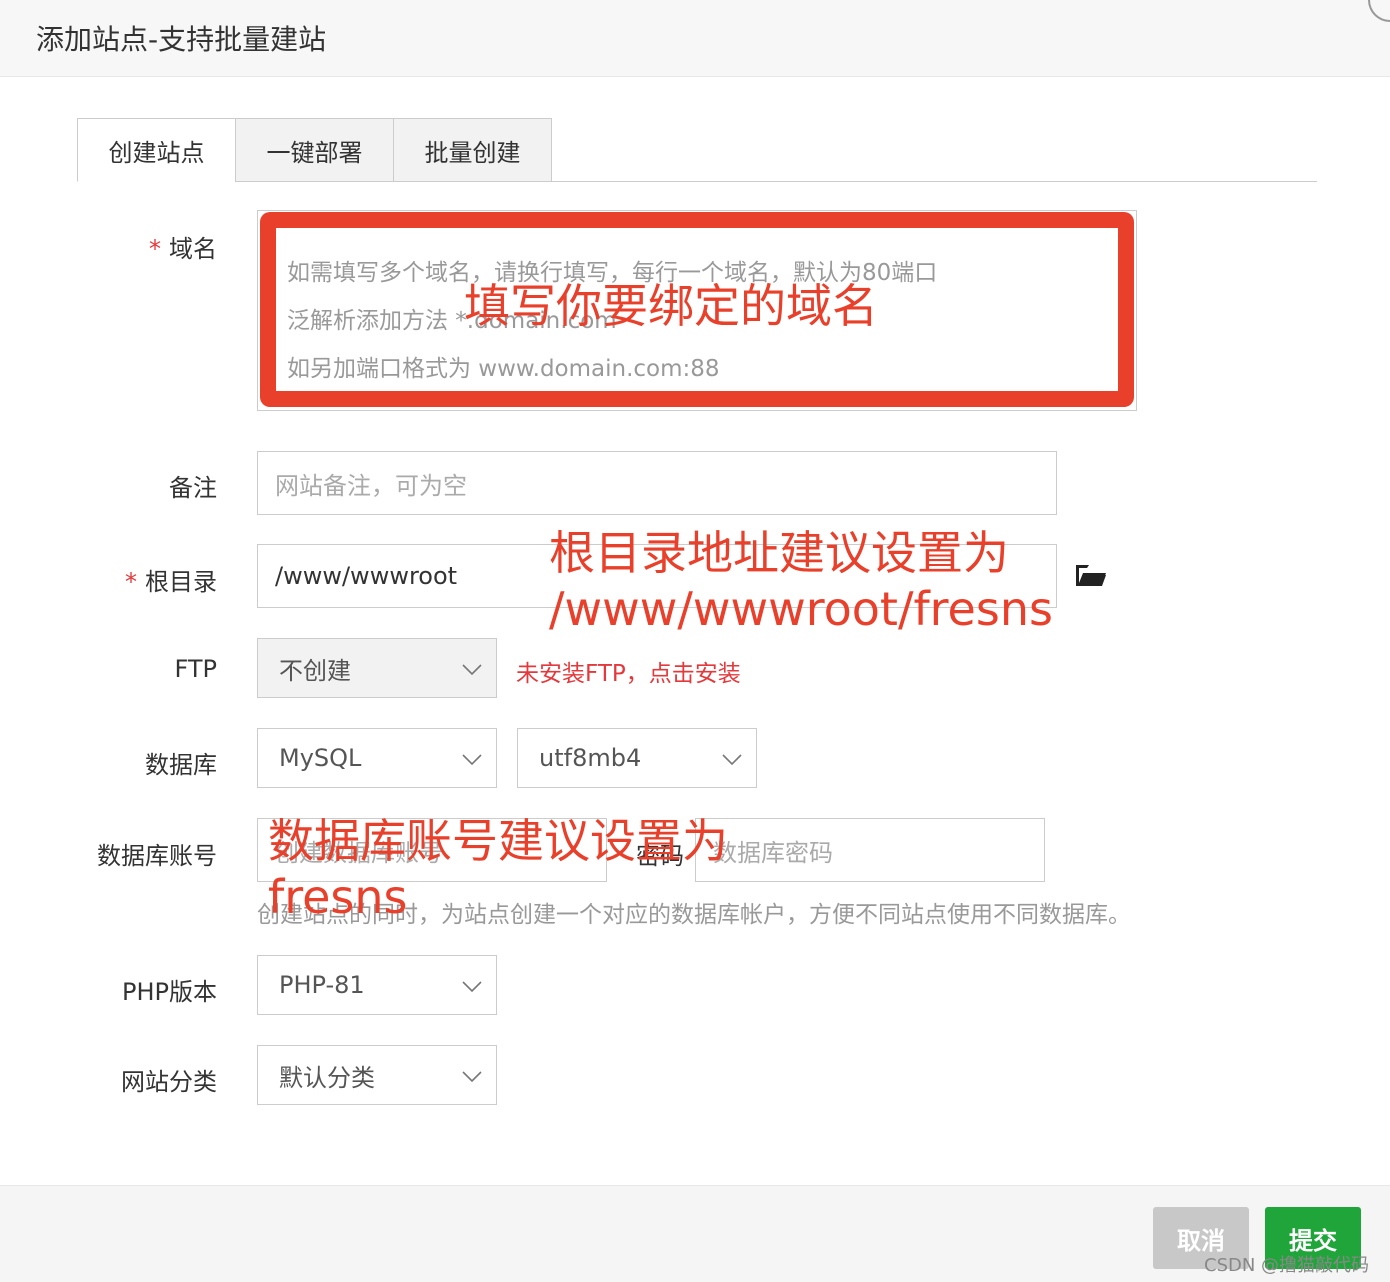 The height and width of the screenshot is (1282, 1390). I want to click on database-charset-select: utf8mb4, so click(637, 758).